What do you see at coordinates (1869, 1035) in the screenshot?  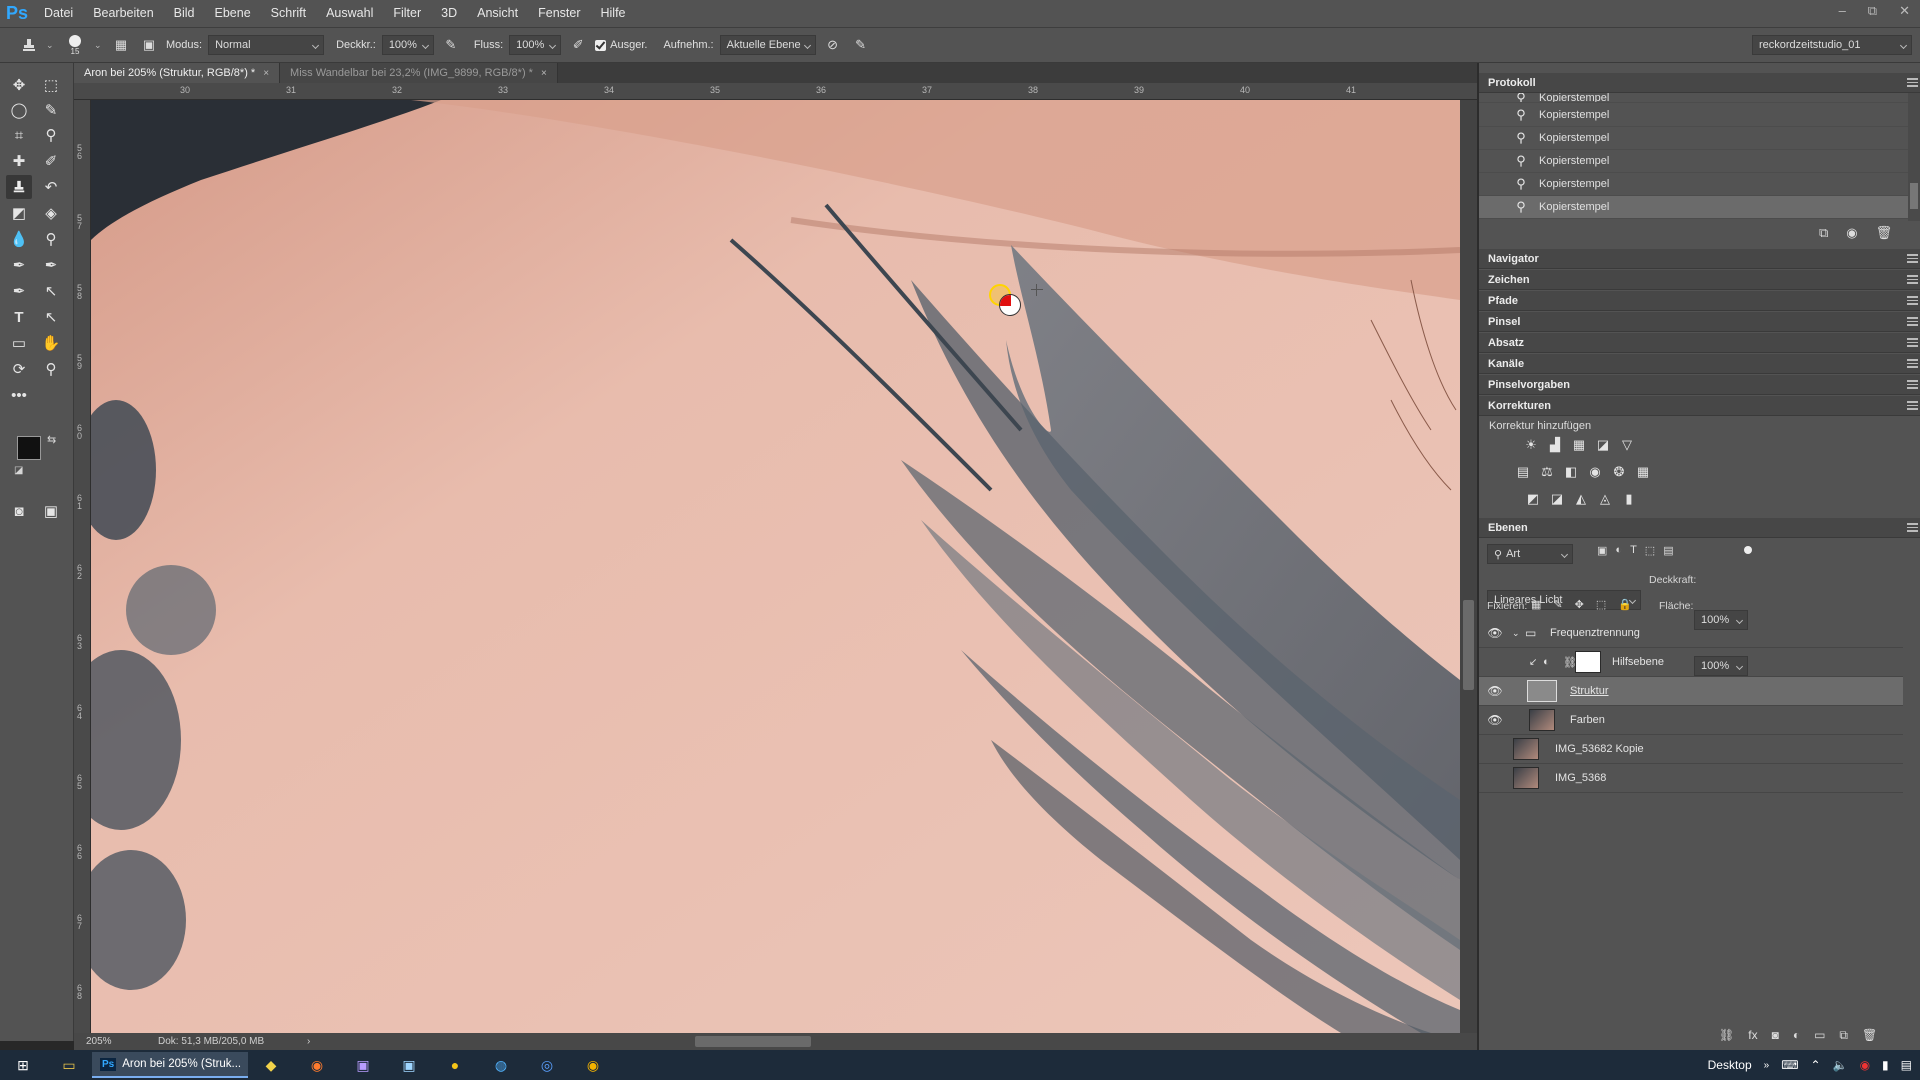 I see `delete-layer-icon: 🗑` at bounding box center [1869, 1035].